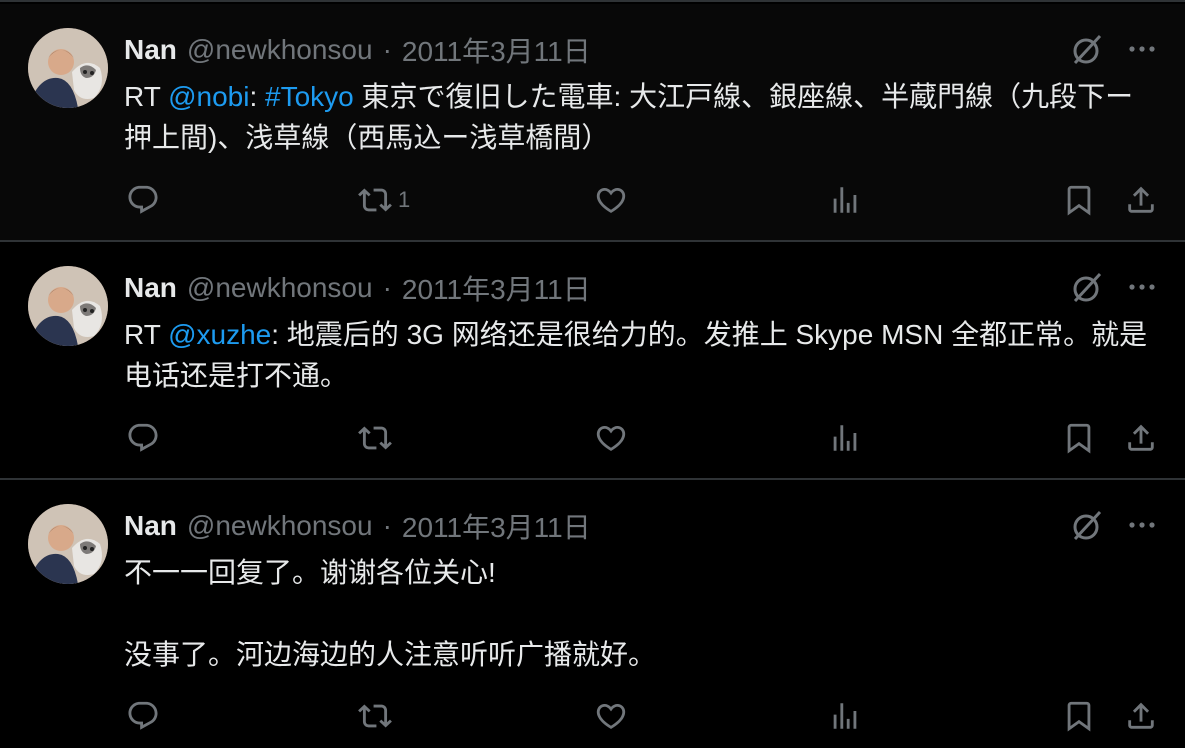  What do you see at coordinates (592, 1) in the screenshot?
I see `divider` at bounding box center [592, 1].